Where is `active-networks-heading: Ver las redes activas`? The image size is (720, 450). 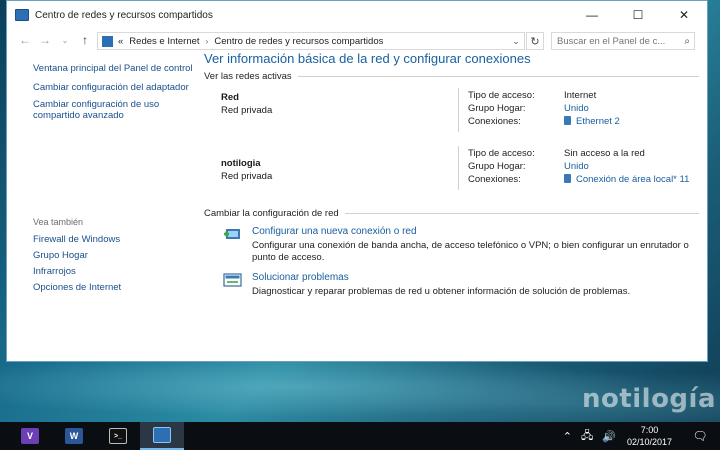 active-networks-heading: Ver las redes activas is located at coordinates (451, 76).